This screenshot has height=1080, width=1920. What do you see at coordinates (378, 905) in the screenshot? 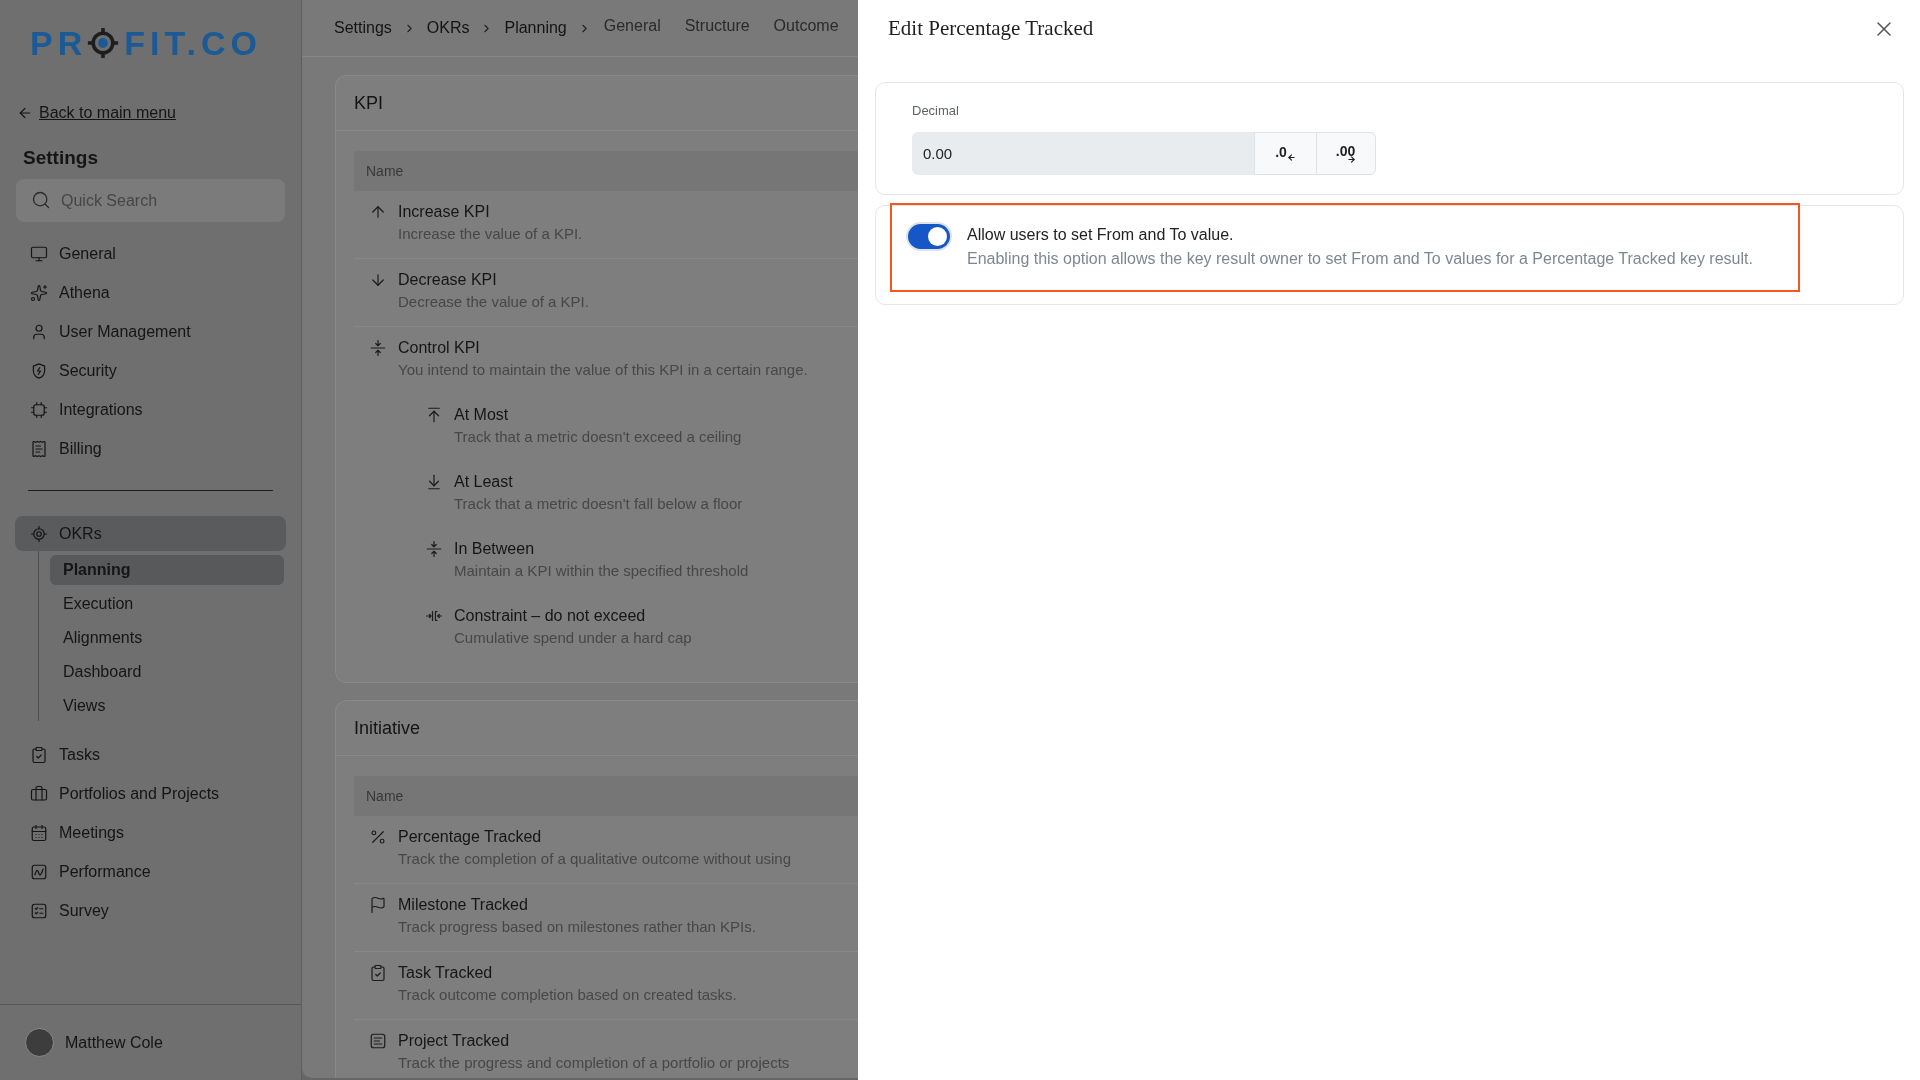
I see `flag-icon` at bounding box center [378, 905].